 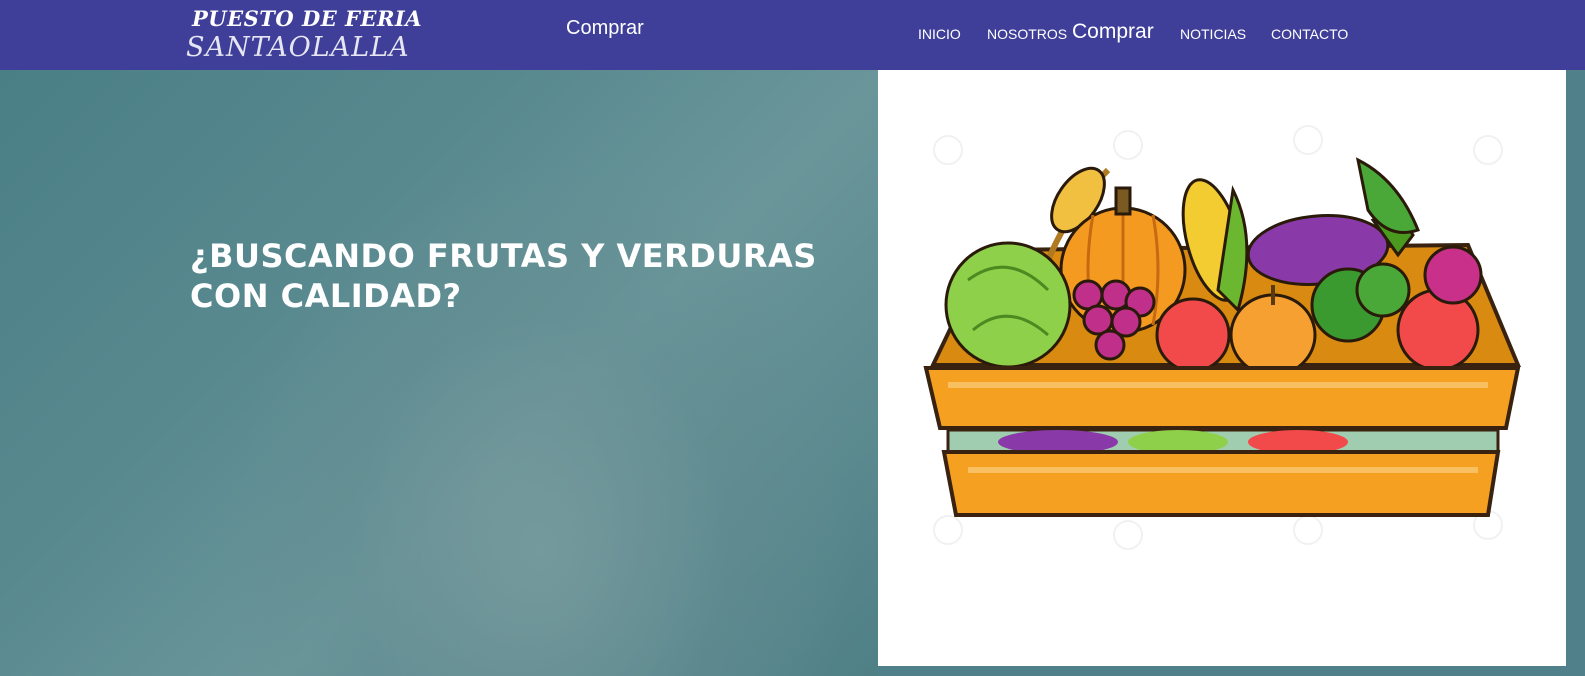 I want to click on nav-item-nosotros: NOSOTROS, so click(x=1027, y=34).